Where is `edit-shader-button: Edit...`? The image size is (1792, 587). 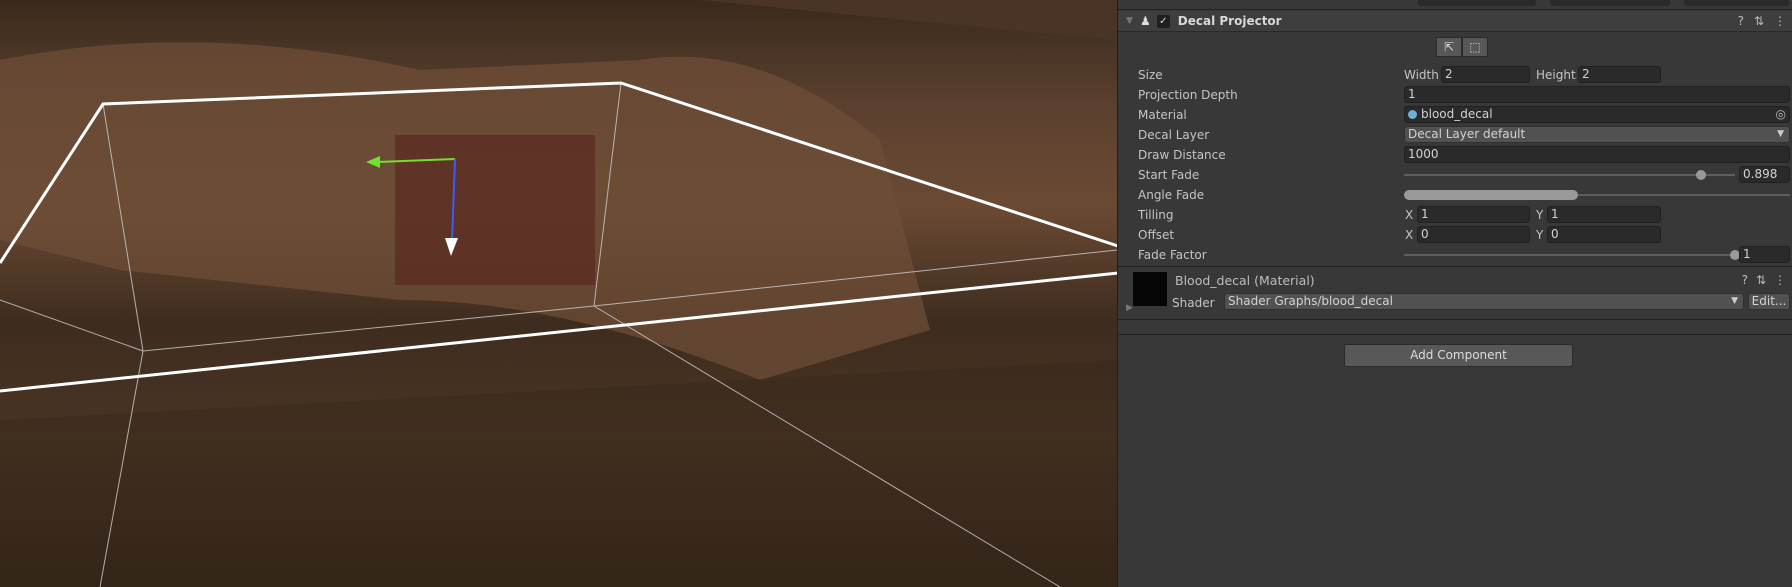
edit-shader-button: Edit... is located at coordinates (1769, 301).